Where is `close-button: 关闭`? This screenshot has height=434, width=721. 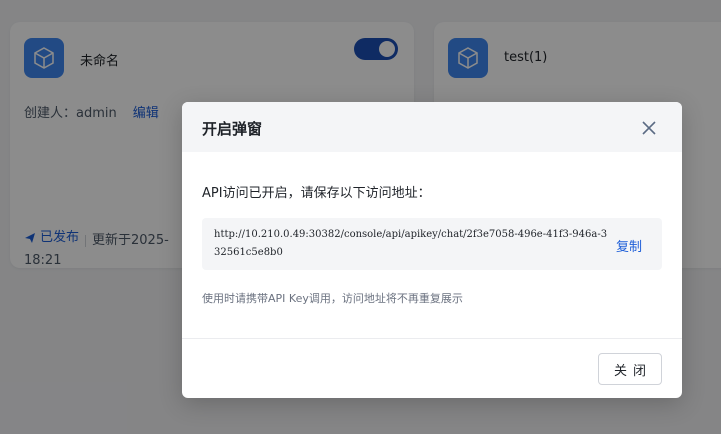
close-button: 关闭 is located at coordinates (630, 369).